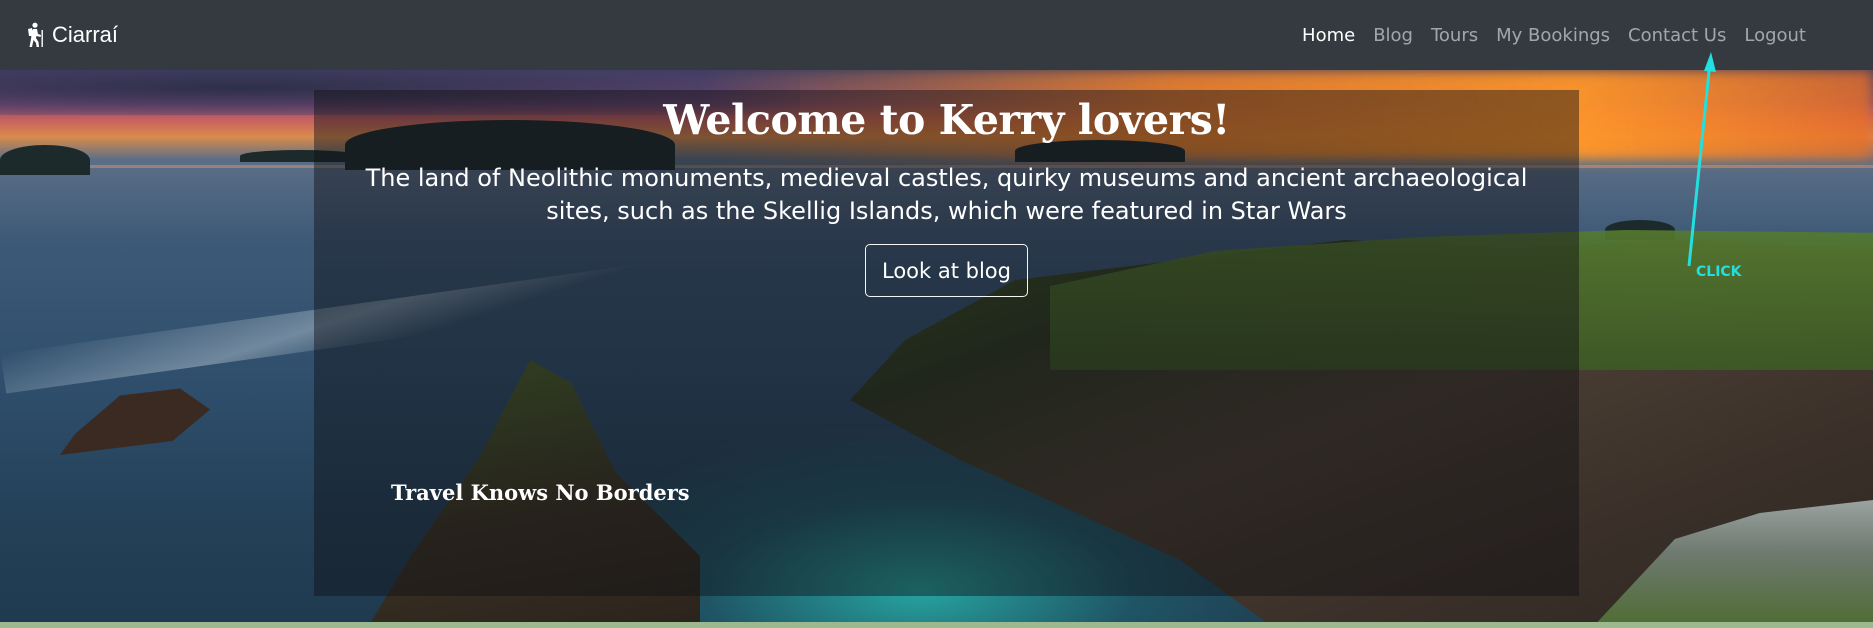  I want to click on brand-name: Ciarraí, so click(85, 34).